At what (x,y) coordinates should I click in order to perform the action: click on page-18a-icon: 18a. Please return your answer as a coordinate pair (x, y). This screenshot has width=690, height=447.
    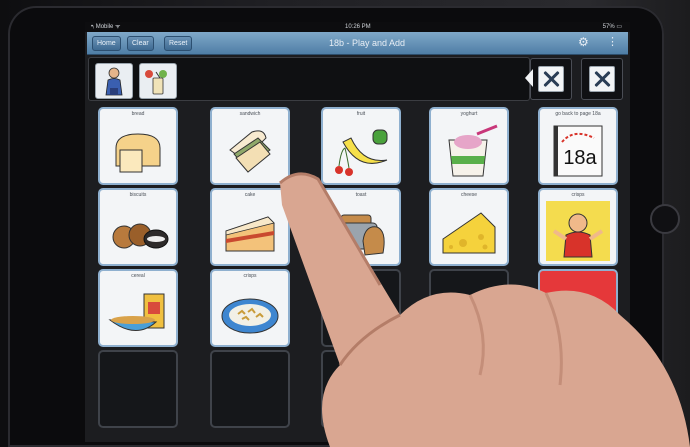
    Looking at the image, I should click on (578, 151).